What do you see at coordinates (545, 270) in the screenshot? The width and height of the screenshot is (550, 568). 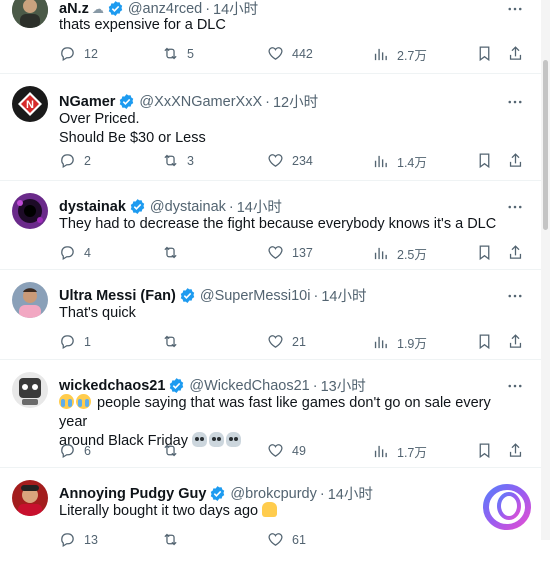 I see `scrollbar` at bounding box center [545, 270].